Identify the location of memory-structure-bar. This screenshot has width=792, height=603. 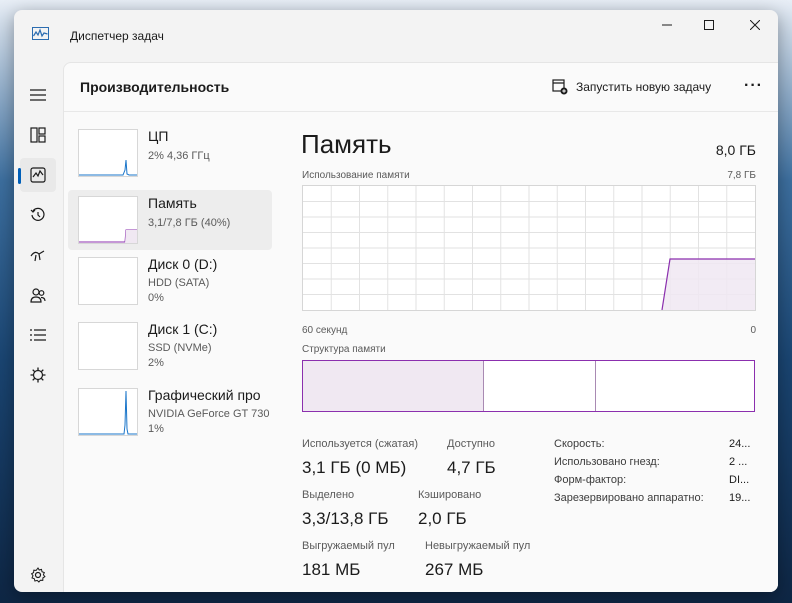
(528, 386).